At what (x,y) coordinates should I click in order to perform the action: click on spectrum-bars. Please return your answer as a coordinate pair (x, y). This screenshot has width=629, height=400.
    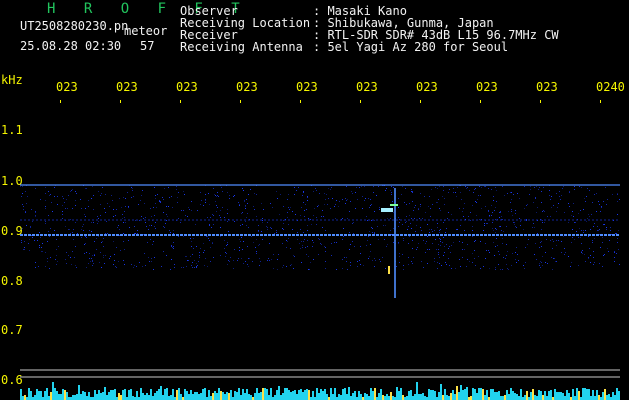
    Looking at the image, I should click on (320, 391).